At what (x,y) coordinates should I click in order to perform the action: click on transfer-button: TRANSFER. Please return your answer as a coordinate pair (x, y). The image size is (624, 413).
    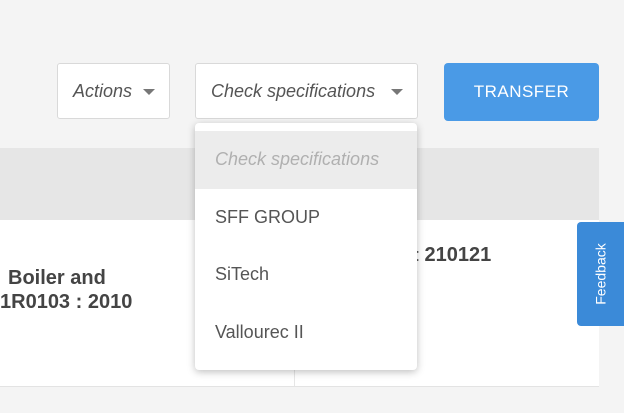
    Looking at the image, I should click on (521, 92).